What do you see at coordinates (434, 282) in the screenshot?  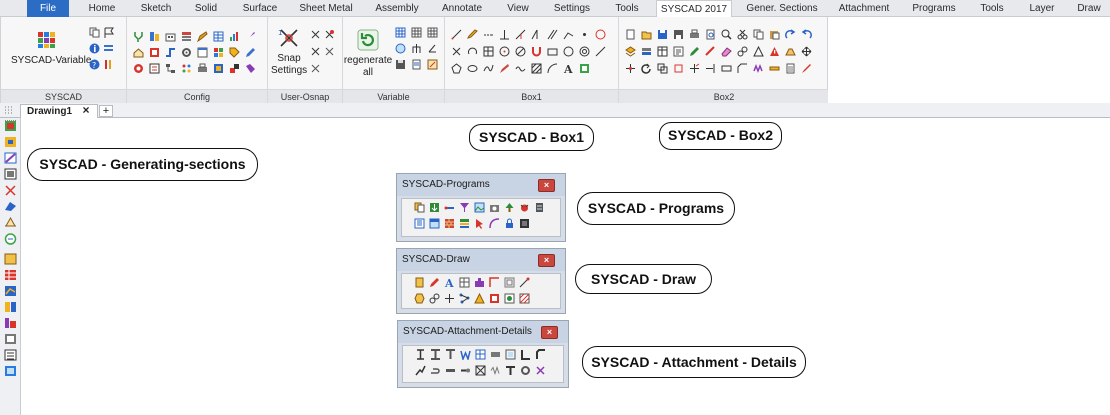 I see `draw-pencil-icon` at bounding box center [434, 282].